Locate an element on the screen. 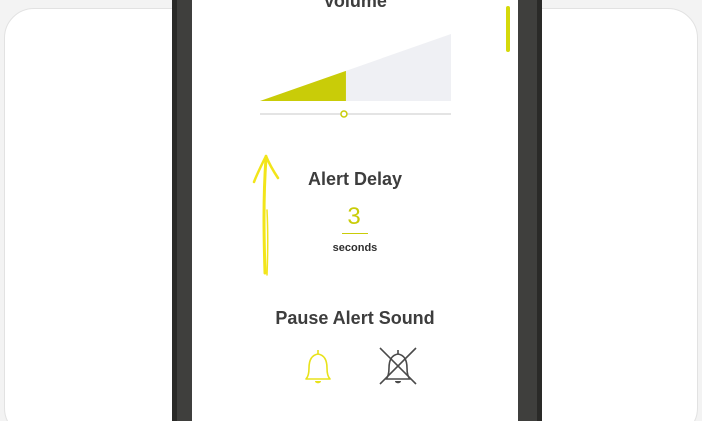  alert-delay-underline is located at coordinates (355, 233).